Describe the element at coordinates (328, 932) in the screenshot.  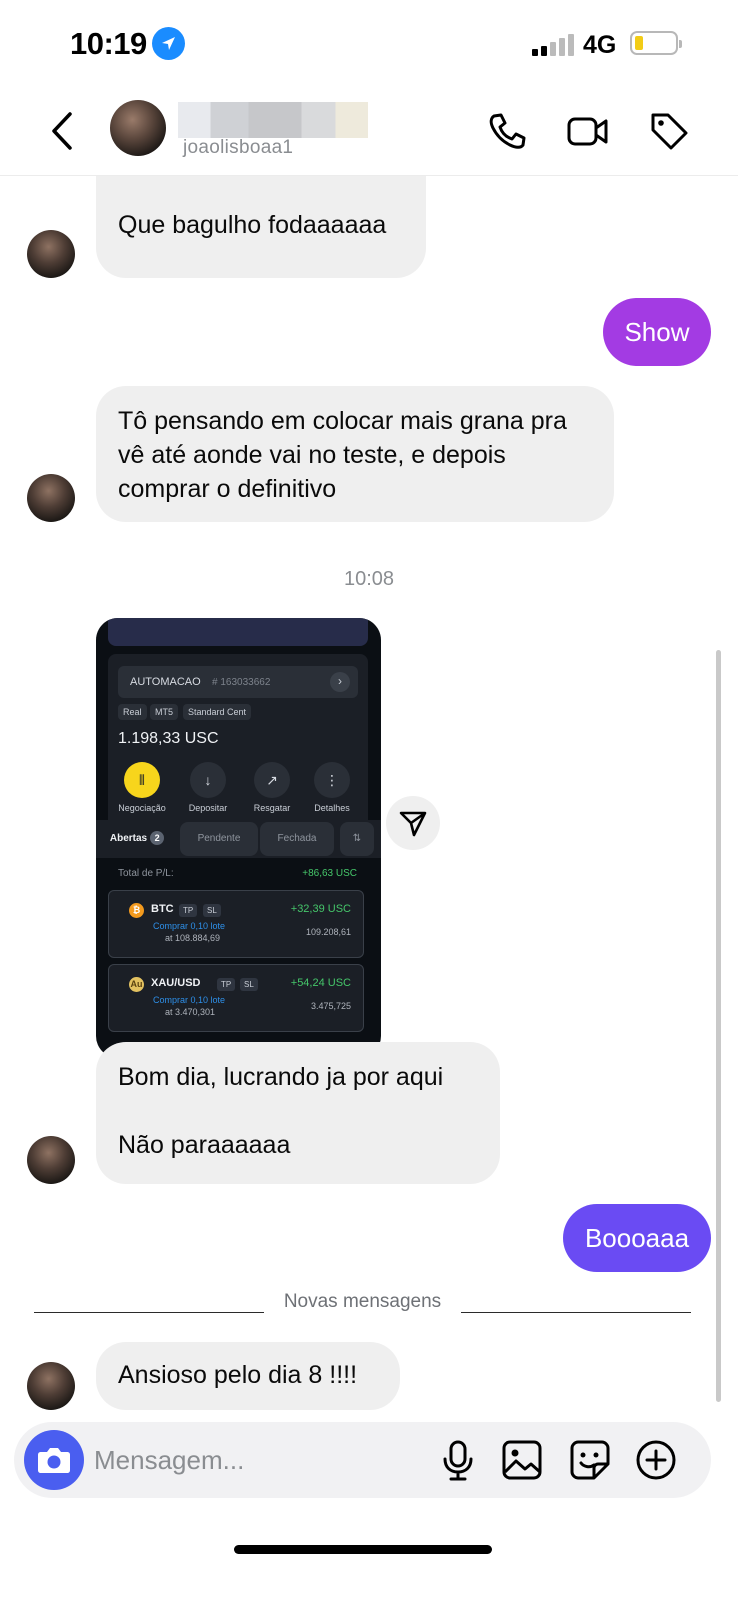
I see `position-current-price: 109.208,61` at that location.